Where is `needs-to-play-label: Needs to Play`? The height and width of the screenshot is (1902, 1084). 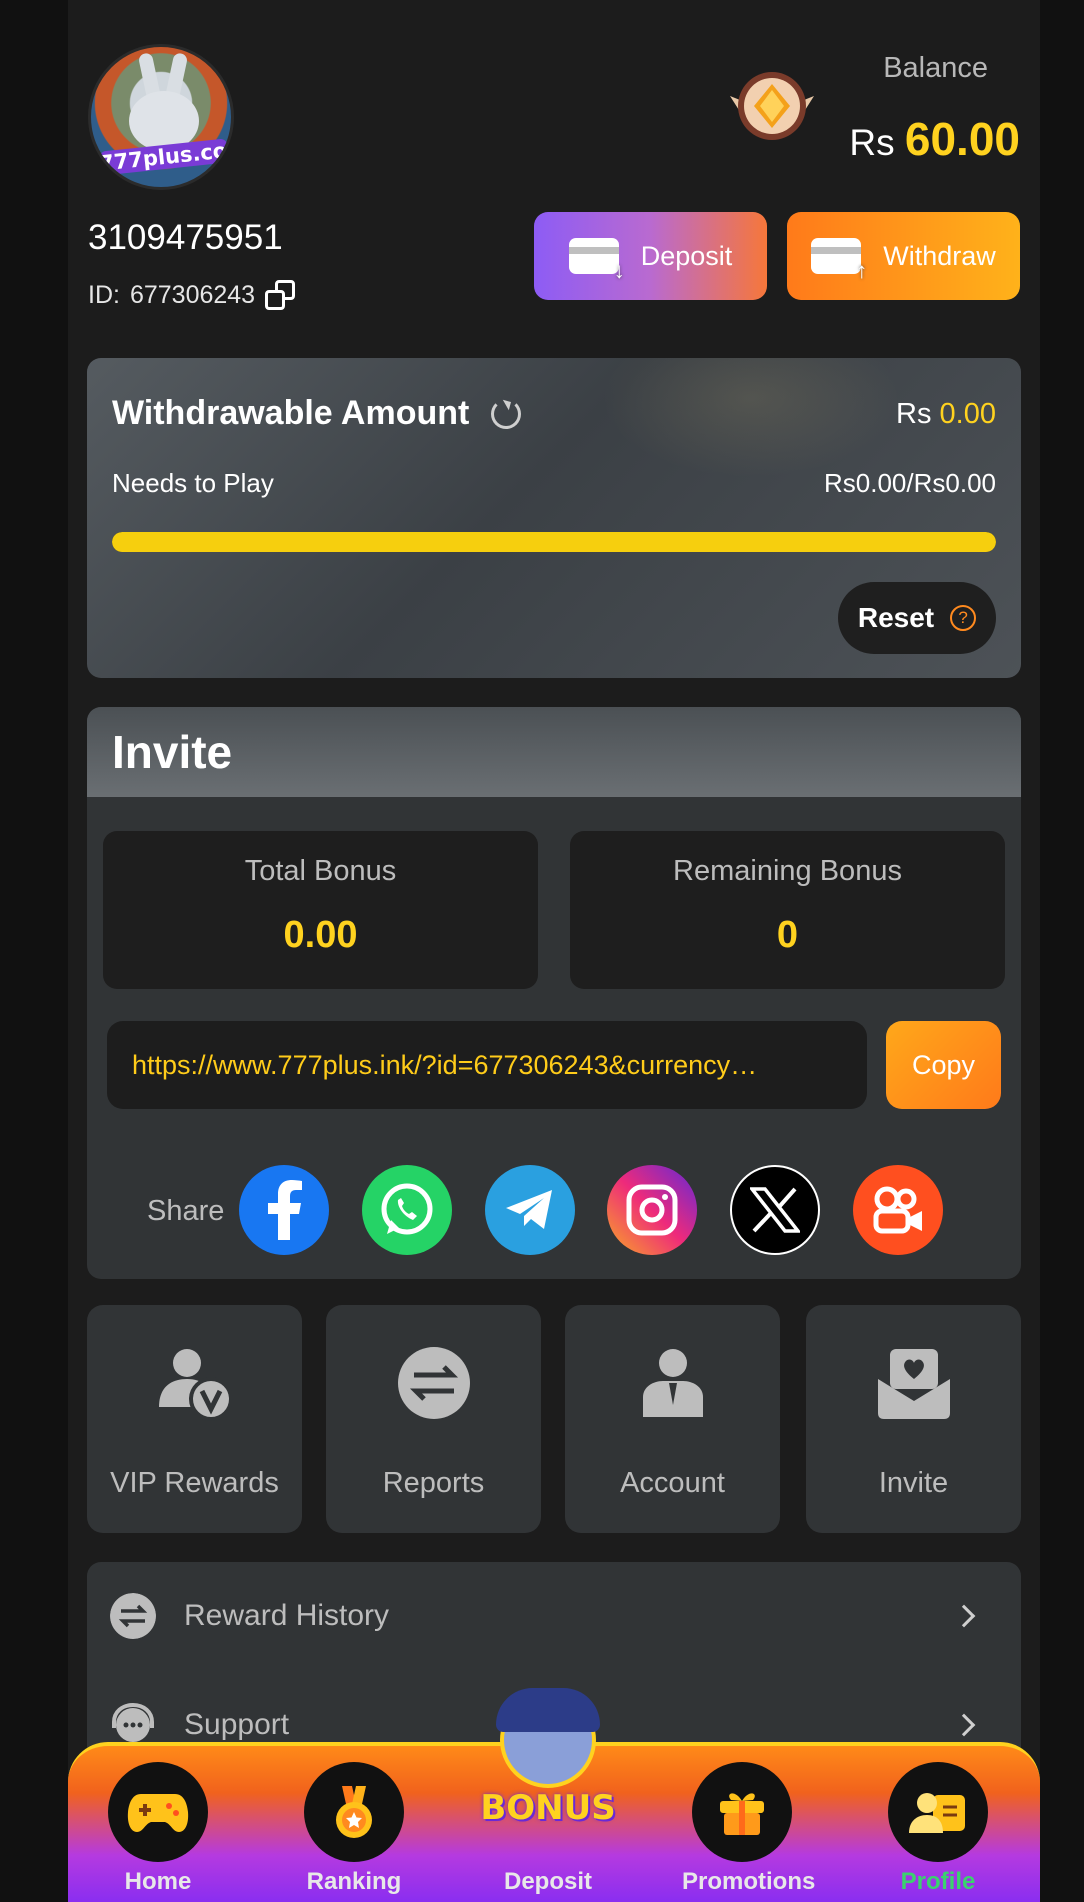 needs-to-play-label: Needs to Play is located at coordinates (193, 483).